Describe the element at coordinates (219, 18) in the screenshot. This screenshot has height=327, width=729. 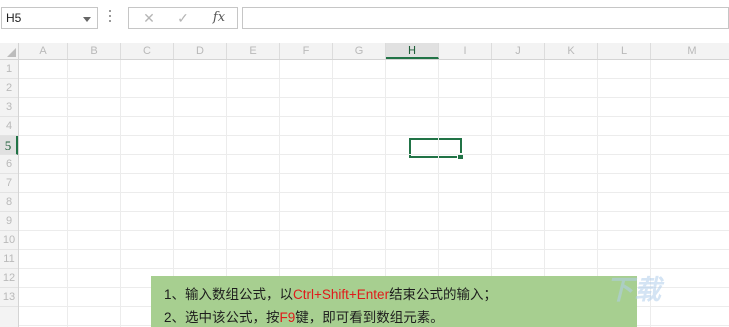
I see `insert-function-icon: fx` at that location.